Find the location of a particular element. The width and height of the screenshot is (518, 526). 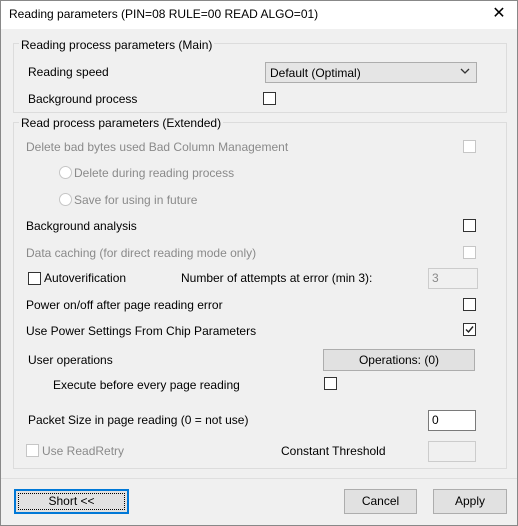

cancel-button: Cancel is located at coordinates (380, 501).